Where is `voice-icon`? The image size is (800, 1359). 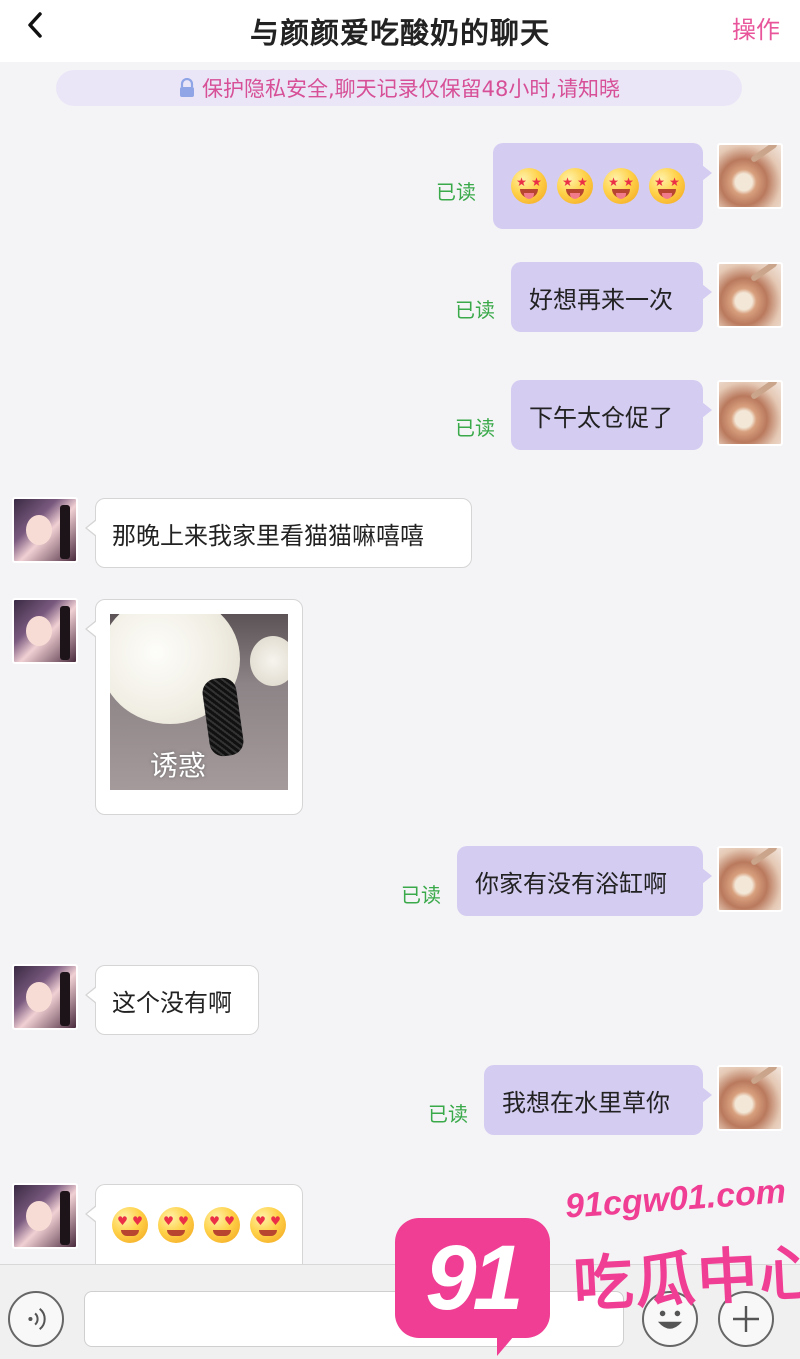
voice-icon is located at coordinates (36, 1319).